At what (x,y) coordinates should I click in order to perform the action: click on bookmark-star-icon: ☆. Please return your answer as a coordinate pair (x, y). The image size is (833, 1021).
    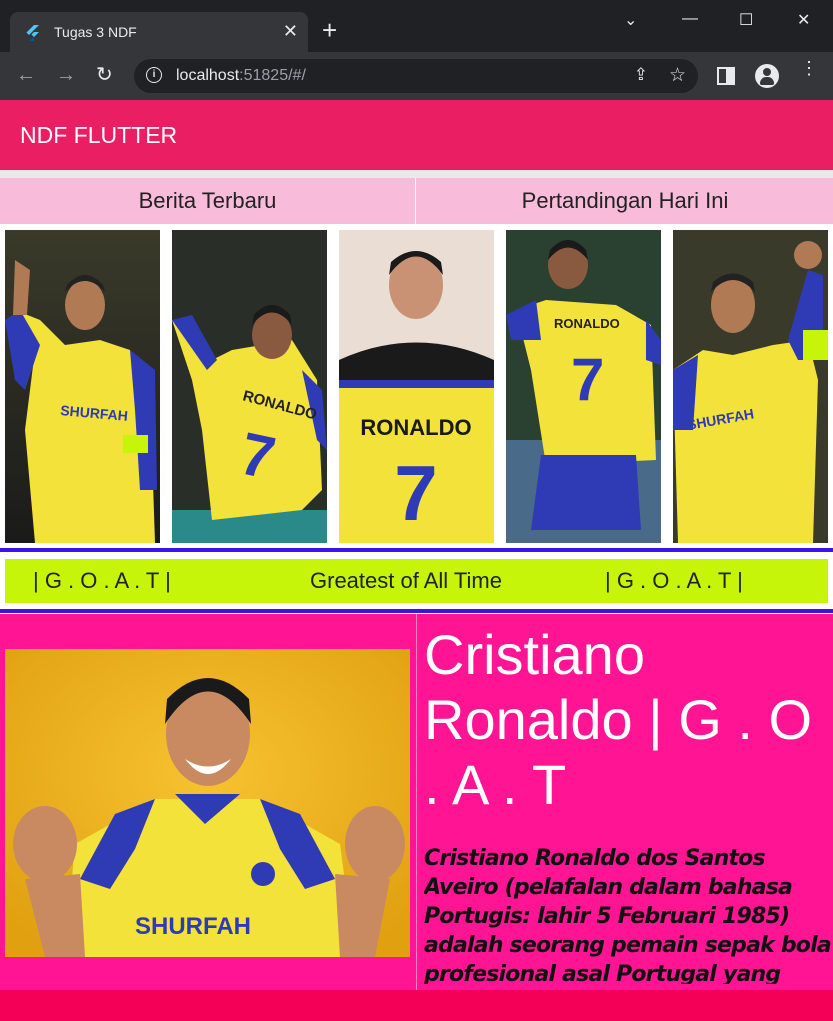
    Looking at the image, I should click on (677, 75).